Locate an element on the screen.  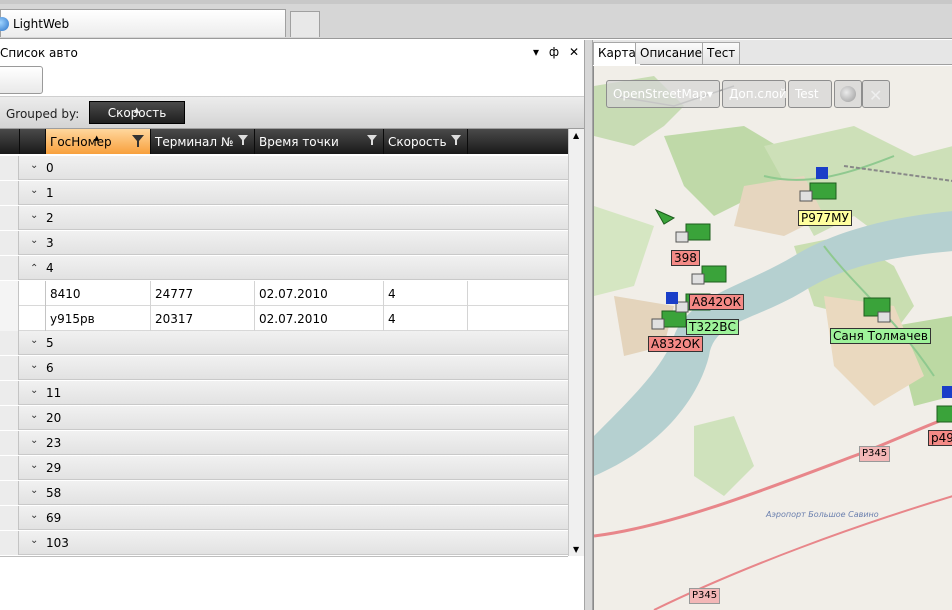
group-row: ⌄ 69 is located at coordinates (284, 518).